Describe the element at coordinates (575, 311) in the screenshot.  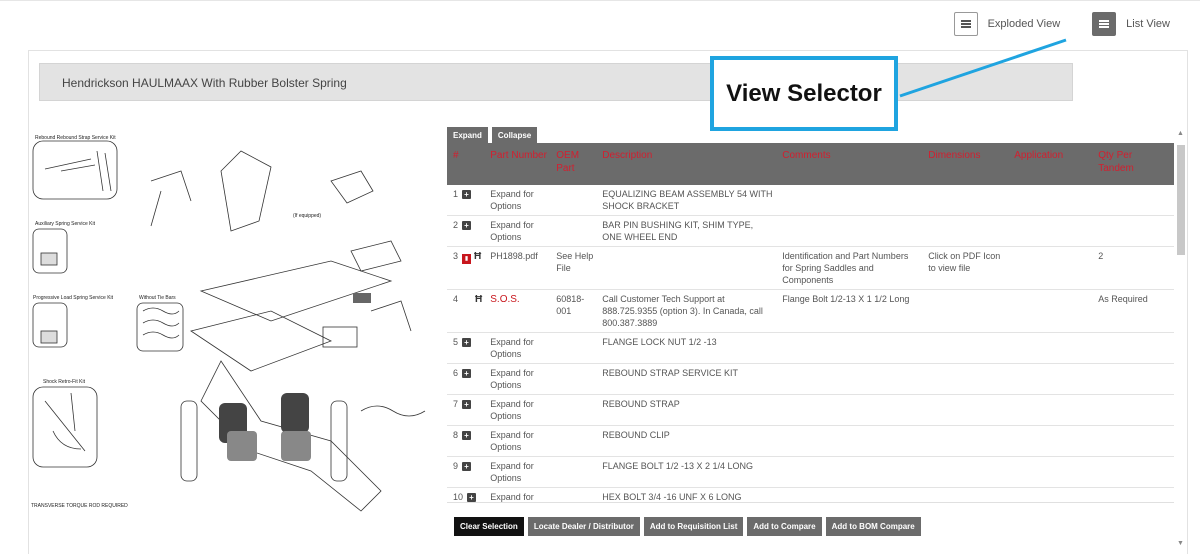
I see `row-oem-part: 60818-001` at that location.